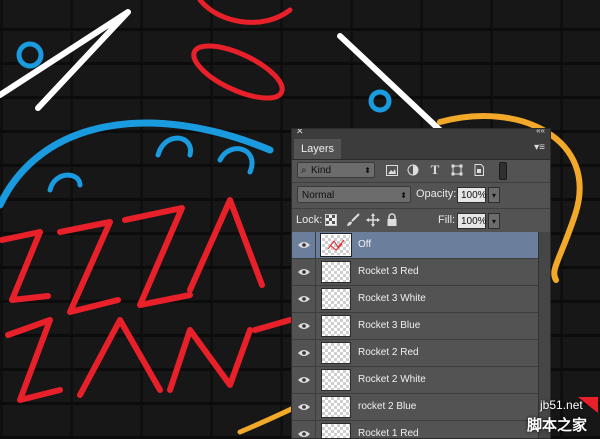 The width and height of the screenshot is (600, 439). I want to click on layer-row: Rocket 2 White, so click(415, 380).